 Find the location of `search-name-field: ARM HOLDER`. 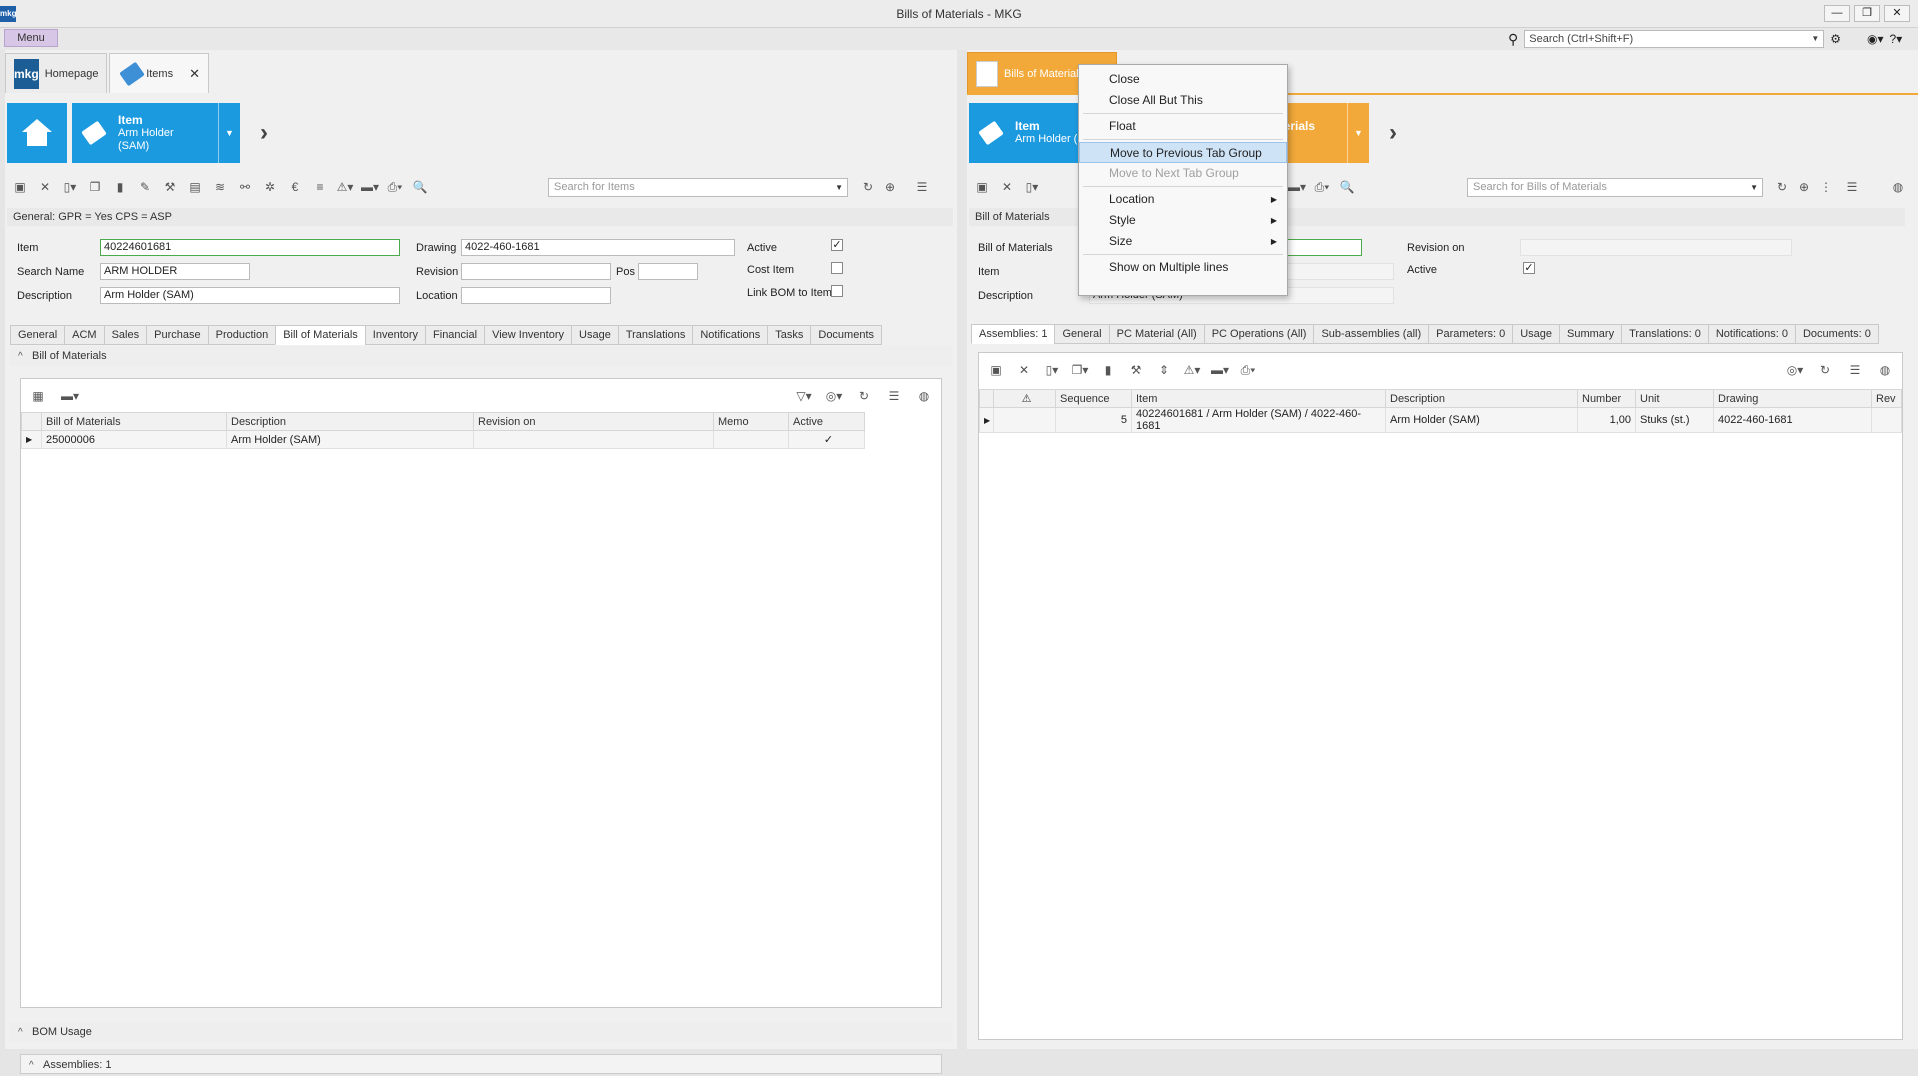

search-name-field: ARM HOLDER is located at coordinates (175, 271).